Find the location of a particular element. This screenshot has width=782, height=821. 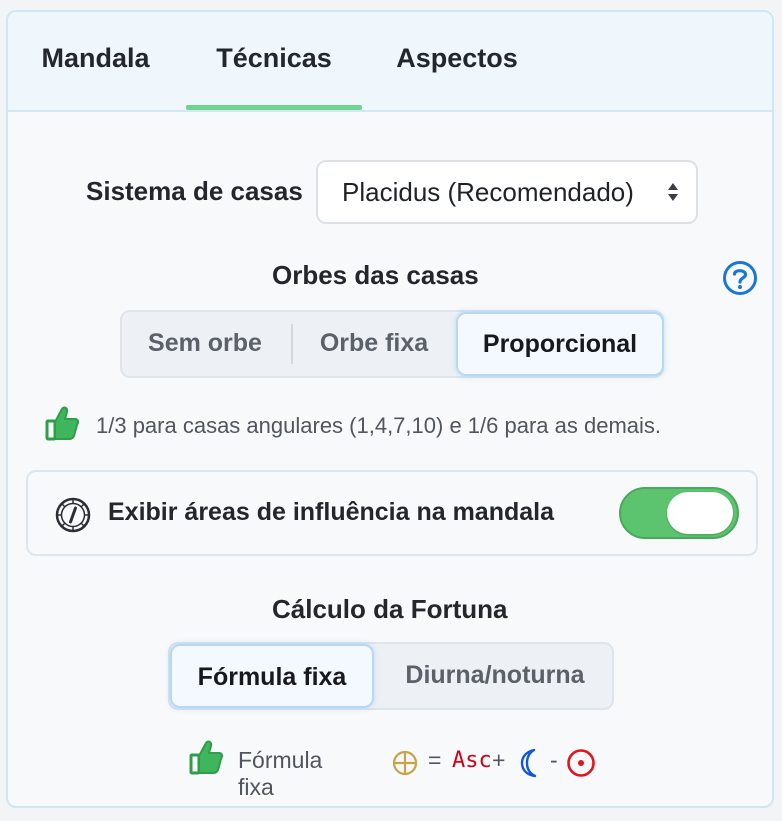

formula-equals: = is located at coordinates (435, 760).